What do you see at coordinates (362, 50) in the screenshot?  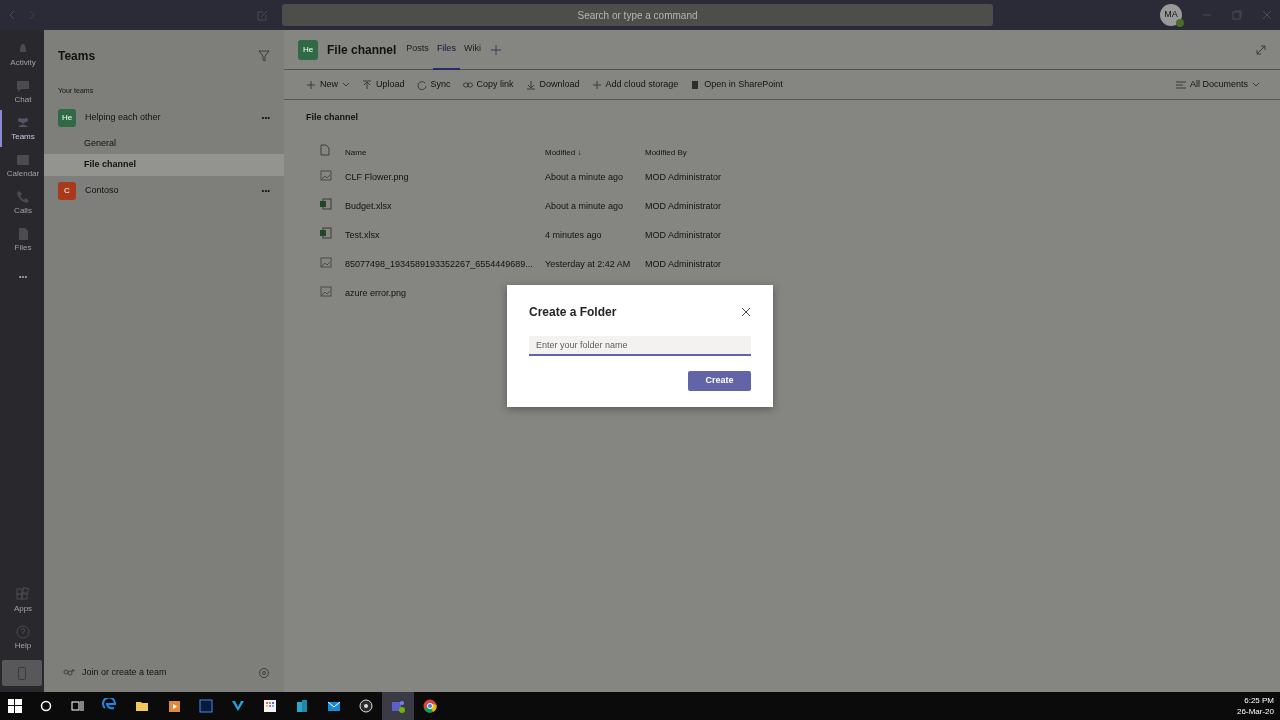 I see `channel-title: File channel` at bounding box center [362, 50].